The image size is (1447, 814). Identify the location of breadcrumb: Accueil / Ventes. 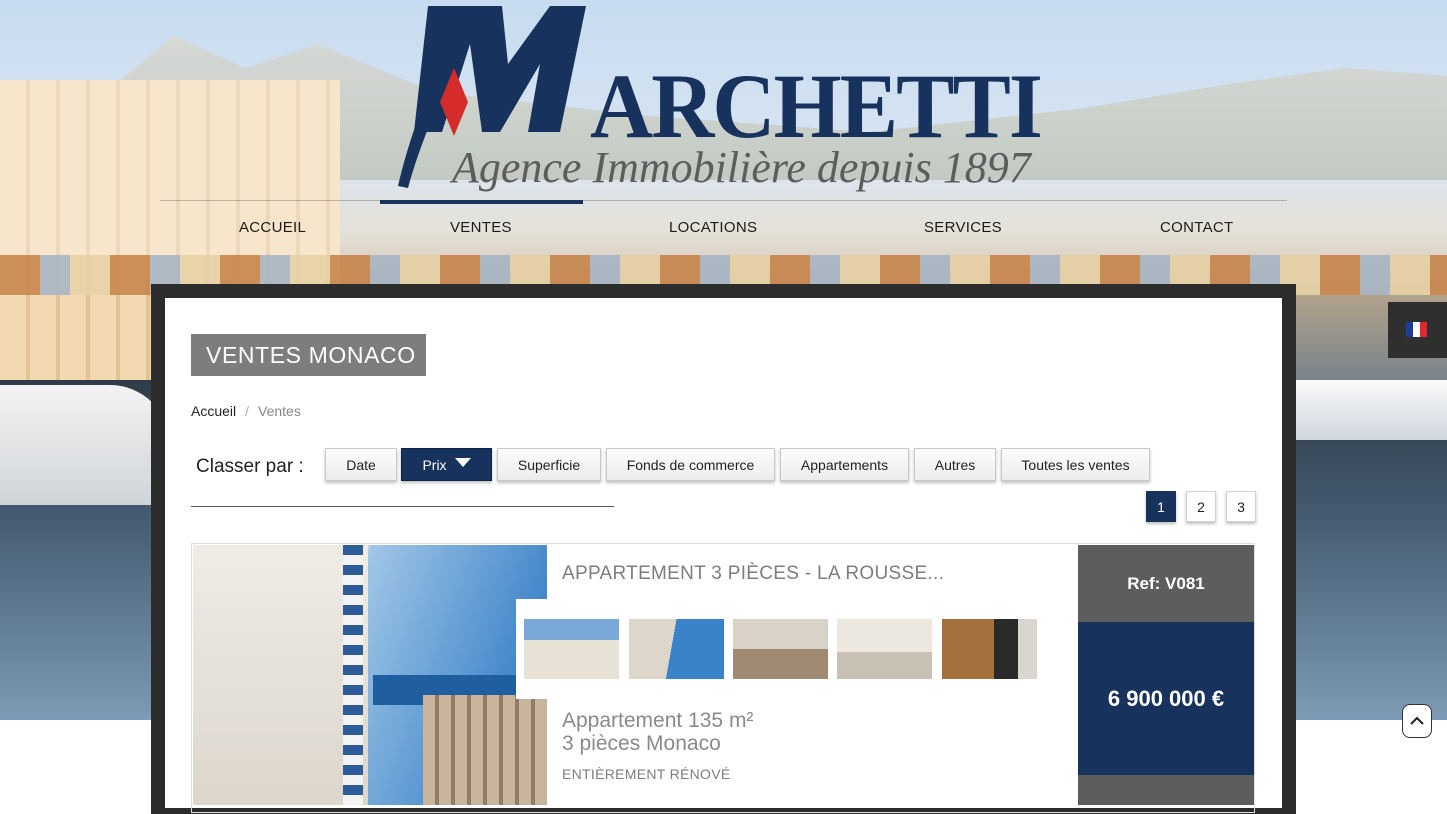
(246, 411).